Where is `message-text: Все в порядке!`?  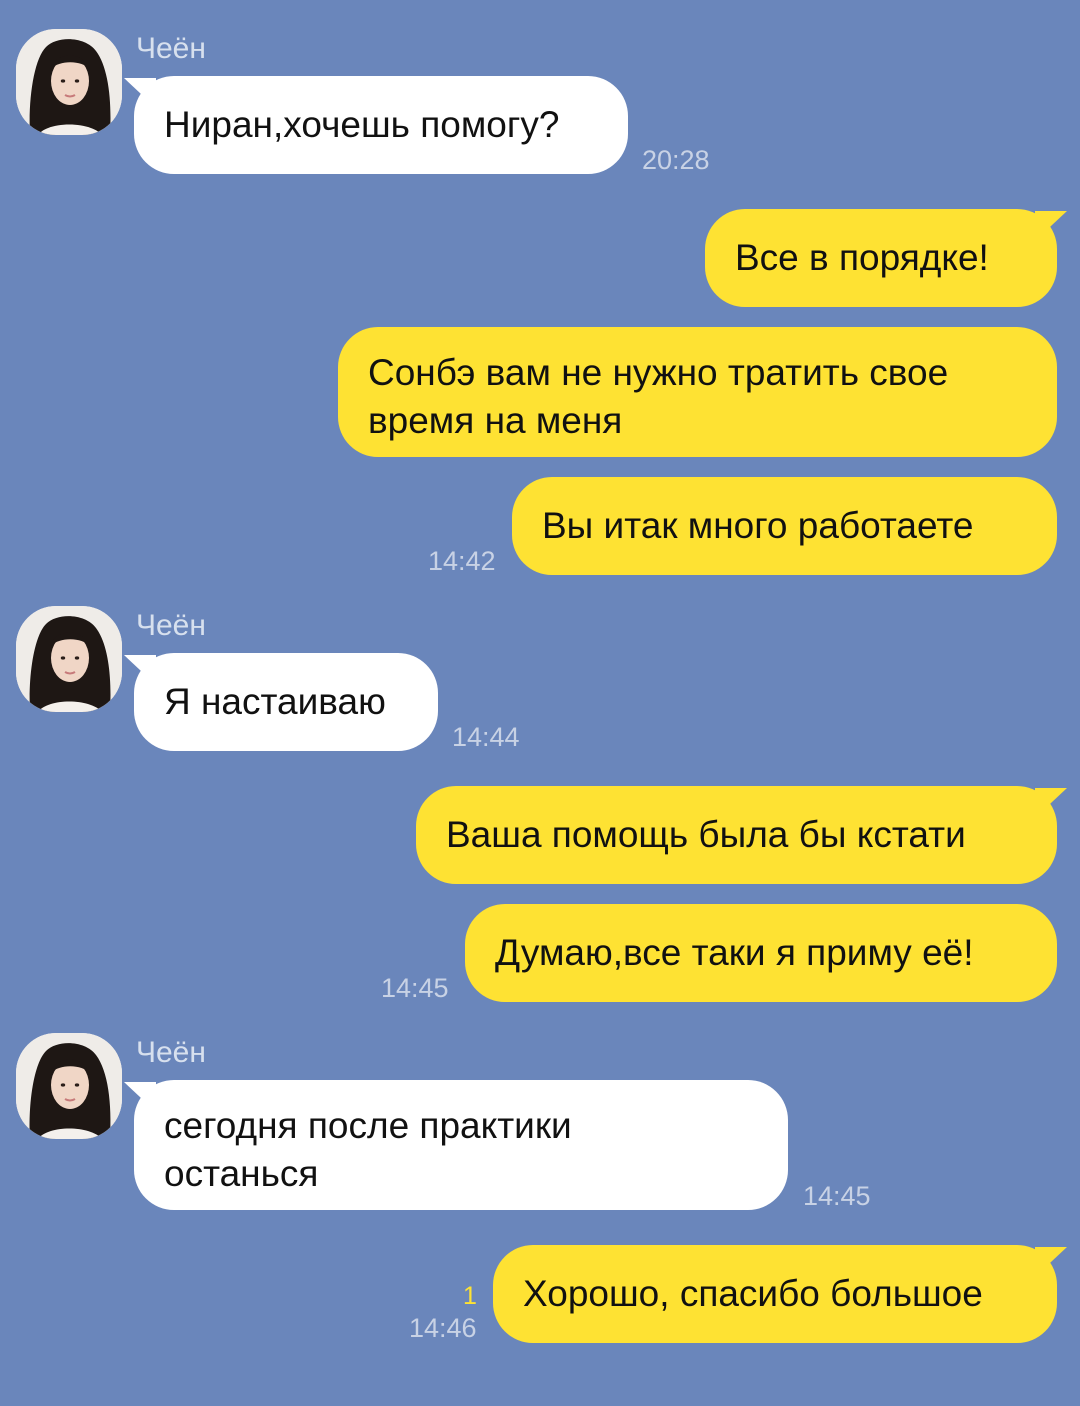
message-text: Все в порядке! is located at coordinates (862, 257).